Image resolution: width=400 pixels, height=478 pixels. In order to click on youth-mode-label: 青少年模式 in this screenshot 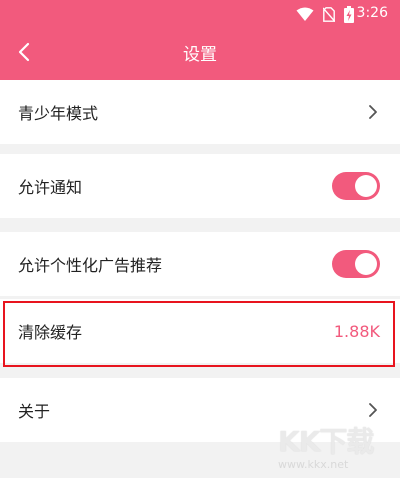, I will do `click(58, 113)`.